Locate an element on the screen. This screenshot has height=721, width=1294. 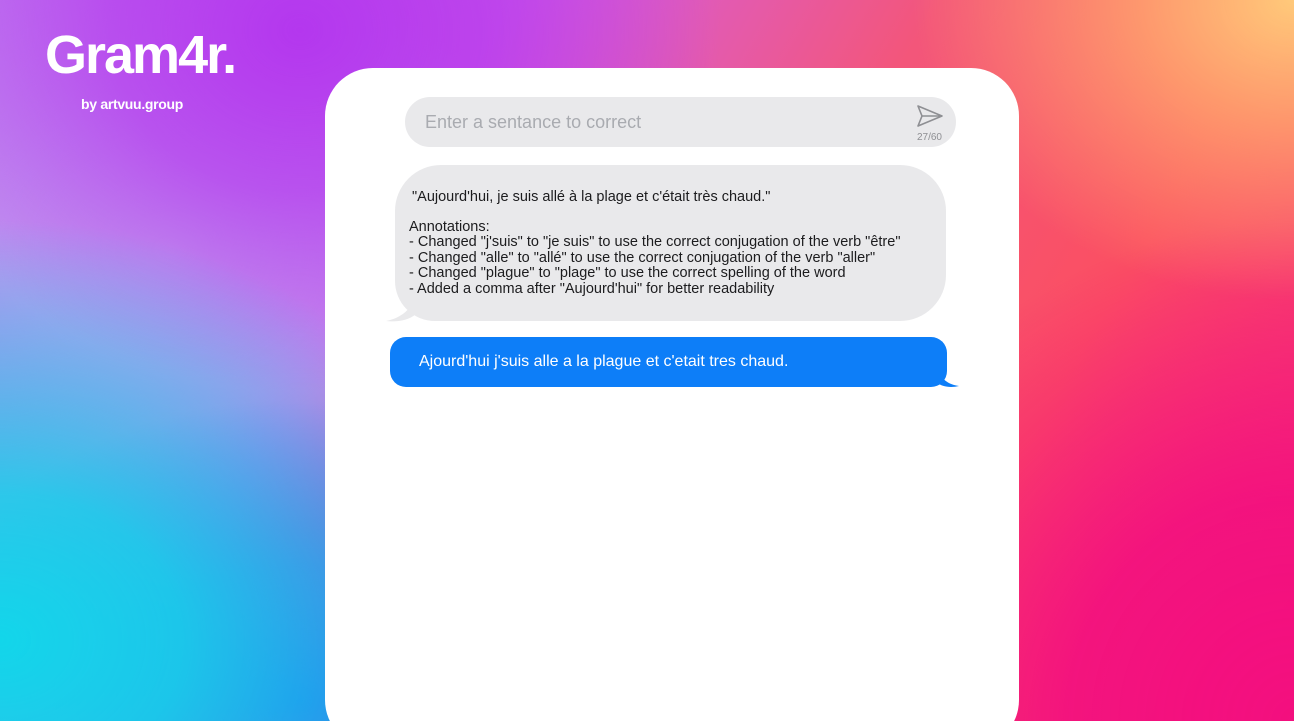
brand: Gram4r. by artvuu.group is located at coordinates (145, 68).